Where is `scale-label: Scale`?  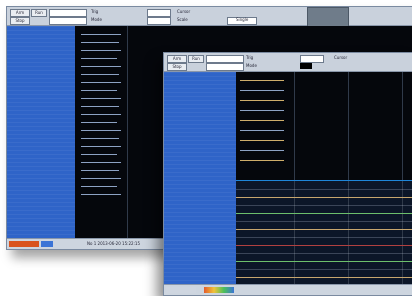 scale-label: Scale is located at coordinates (182, 19).